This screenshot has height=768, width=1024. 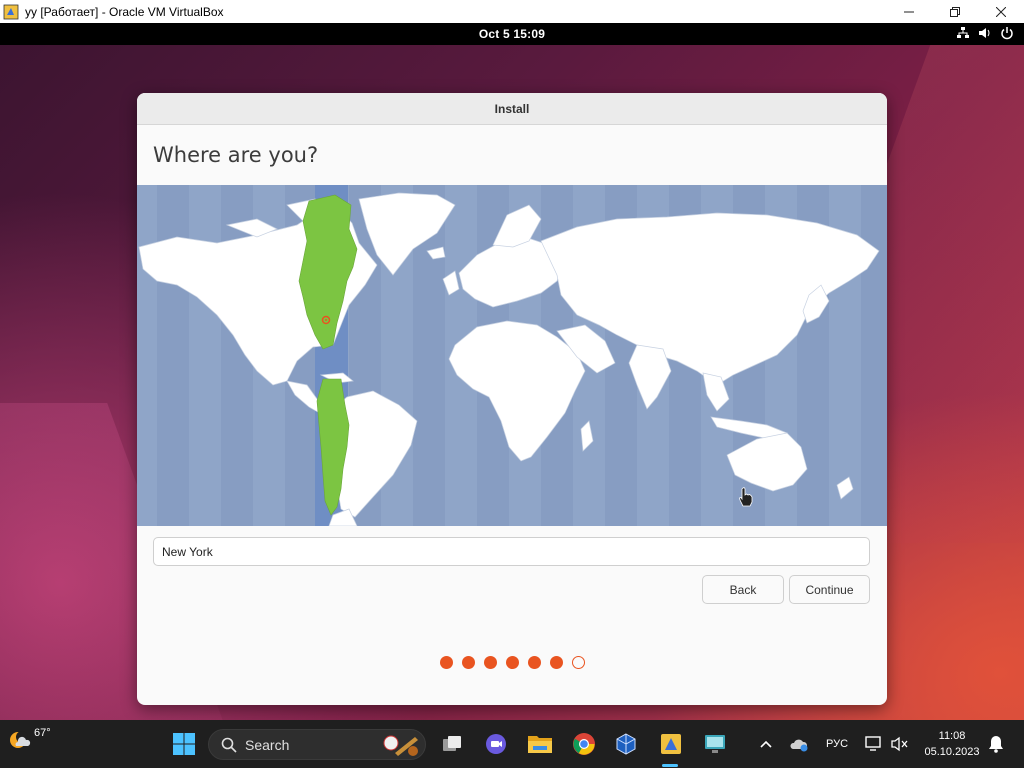 What do you see at coordinates (229, 745) in the screenshot?
I see `search-icon` at bounding box center [229, 745].